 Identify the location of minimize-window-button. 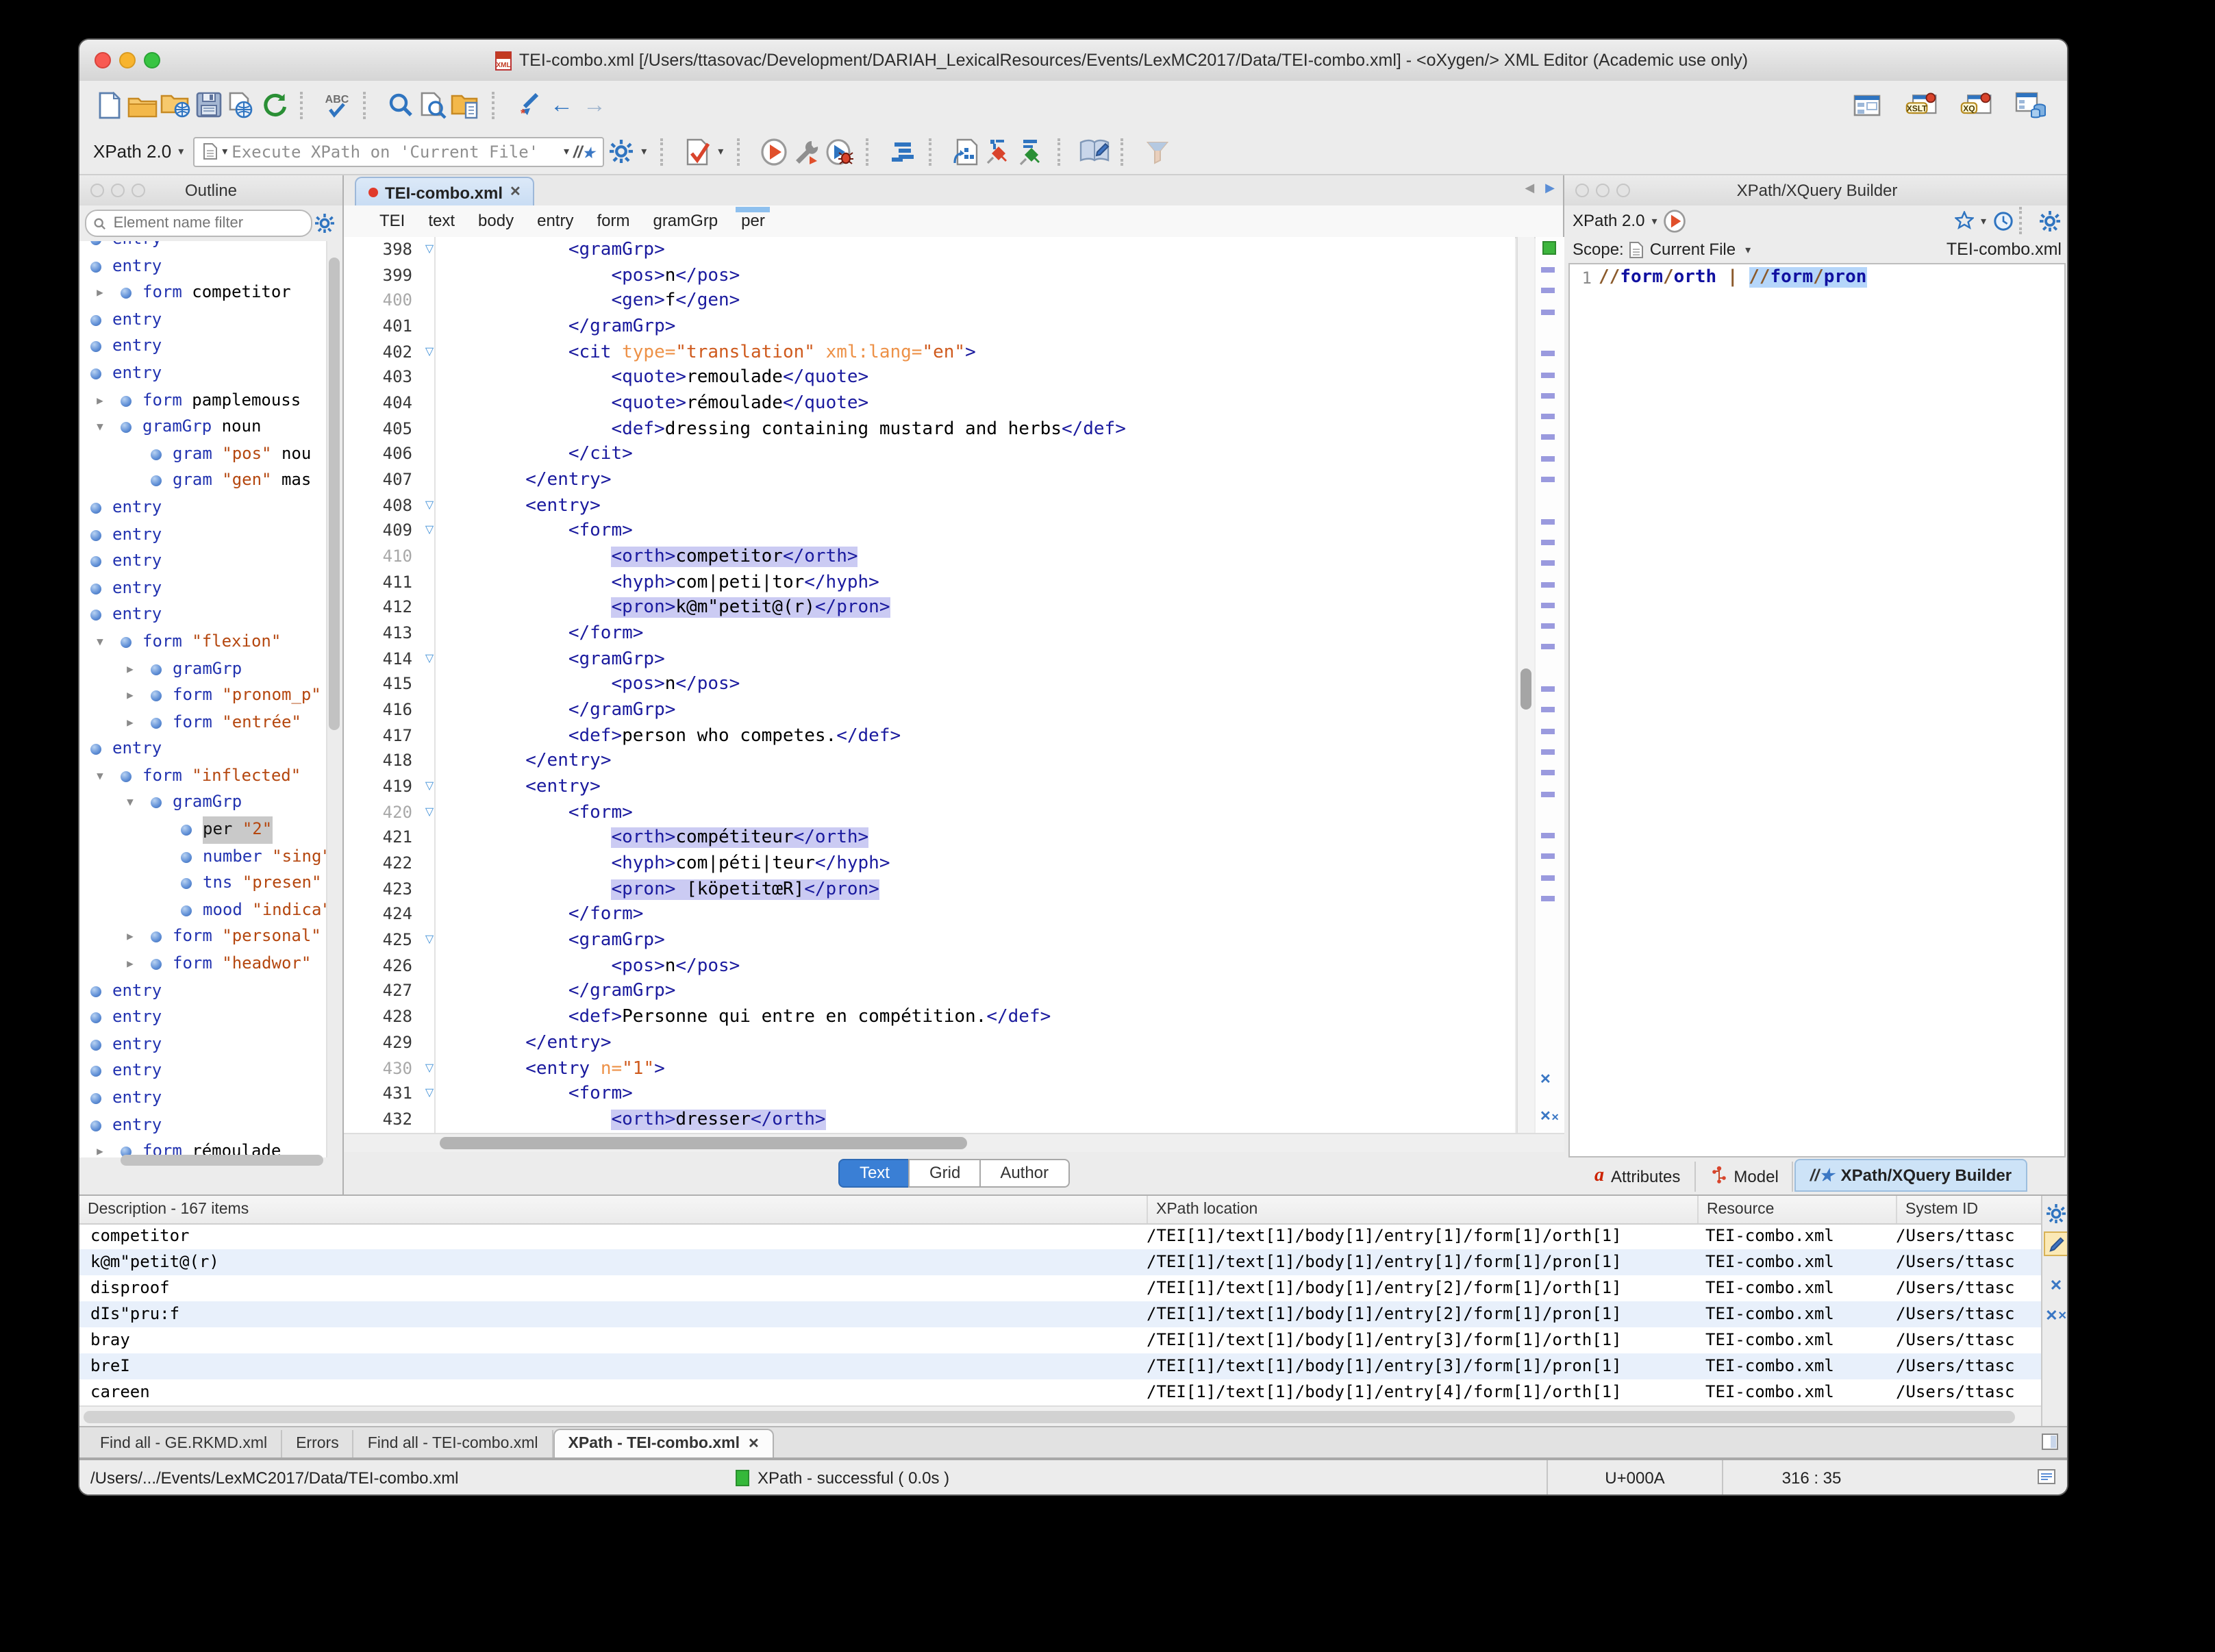
(127, 60).